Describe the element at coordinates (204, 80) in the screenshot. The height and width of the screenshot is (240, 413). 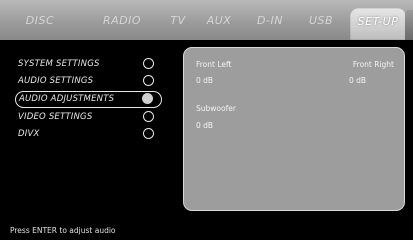
I see `front-left-value: 0 dB` at that location.